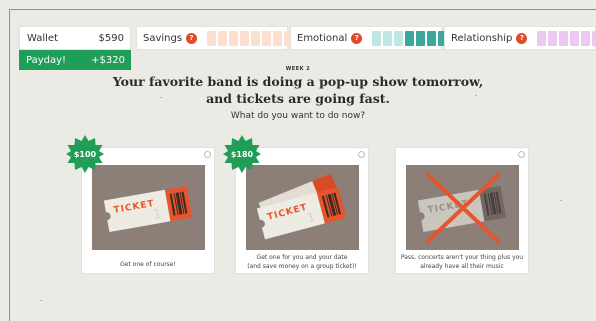  I want to click on emotional-meter: Emotional ?, so click(374, 38).